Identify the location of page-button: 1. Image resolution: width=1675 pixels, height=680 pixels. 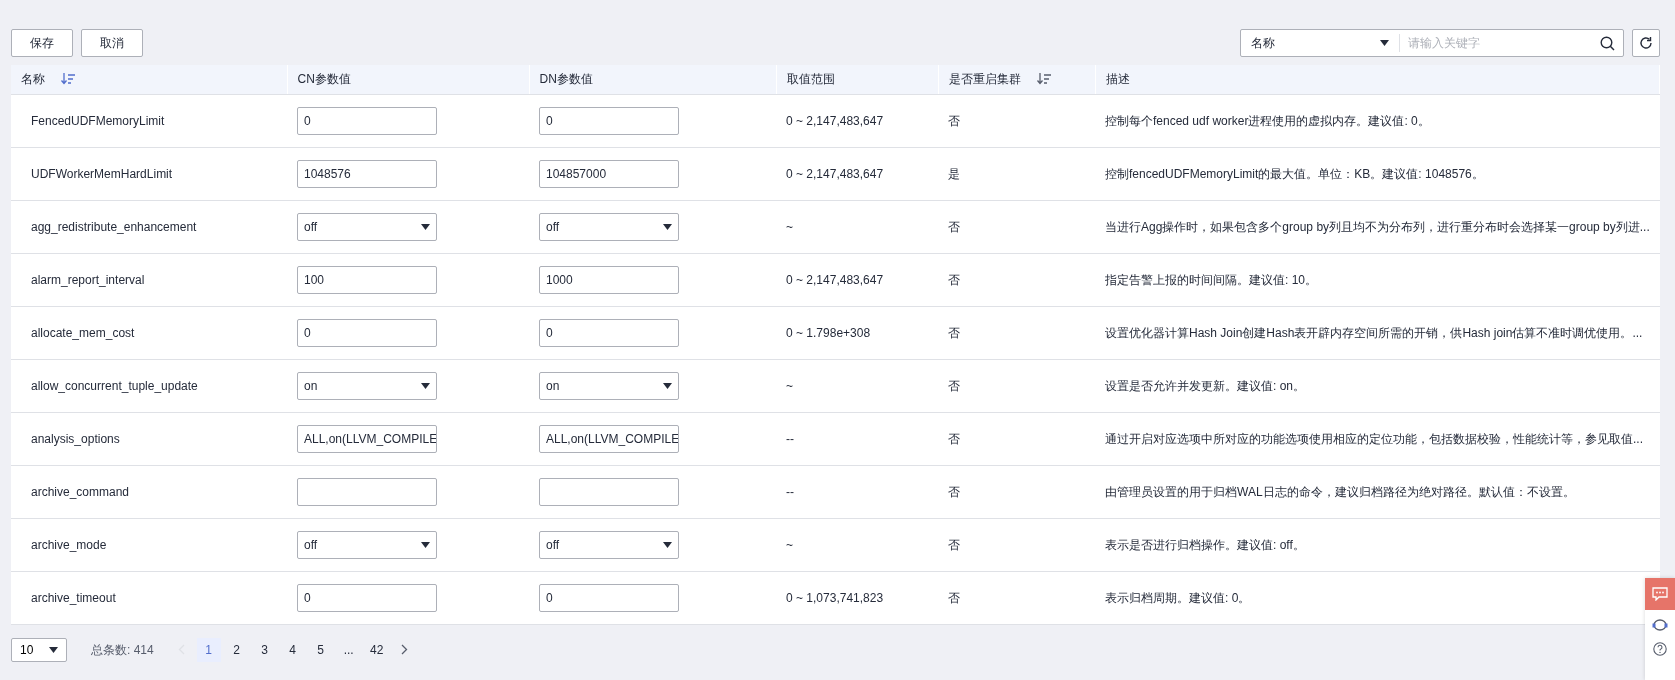
(208, 649).